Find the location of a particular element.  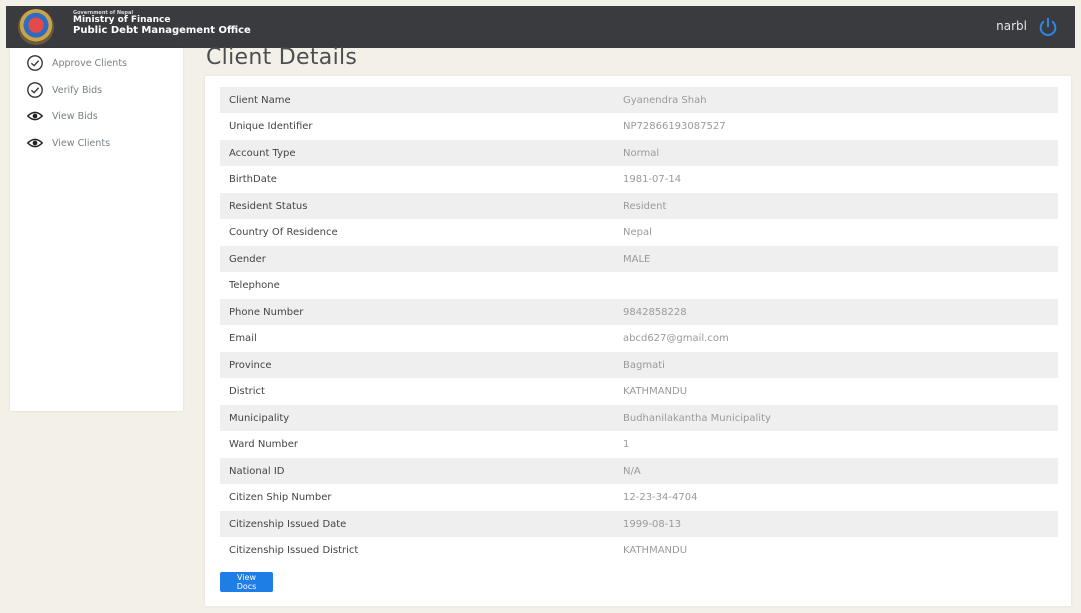

detail-value: MALE is located at coordinates (637, 259).